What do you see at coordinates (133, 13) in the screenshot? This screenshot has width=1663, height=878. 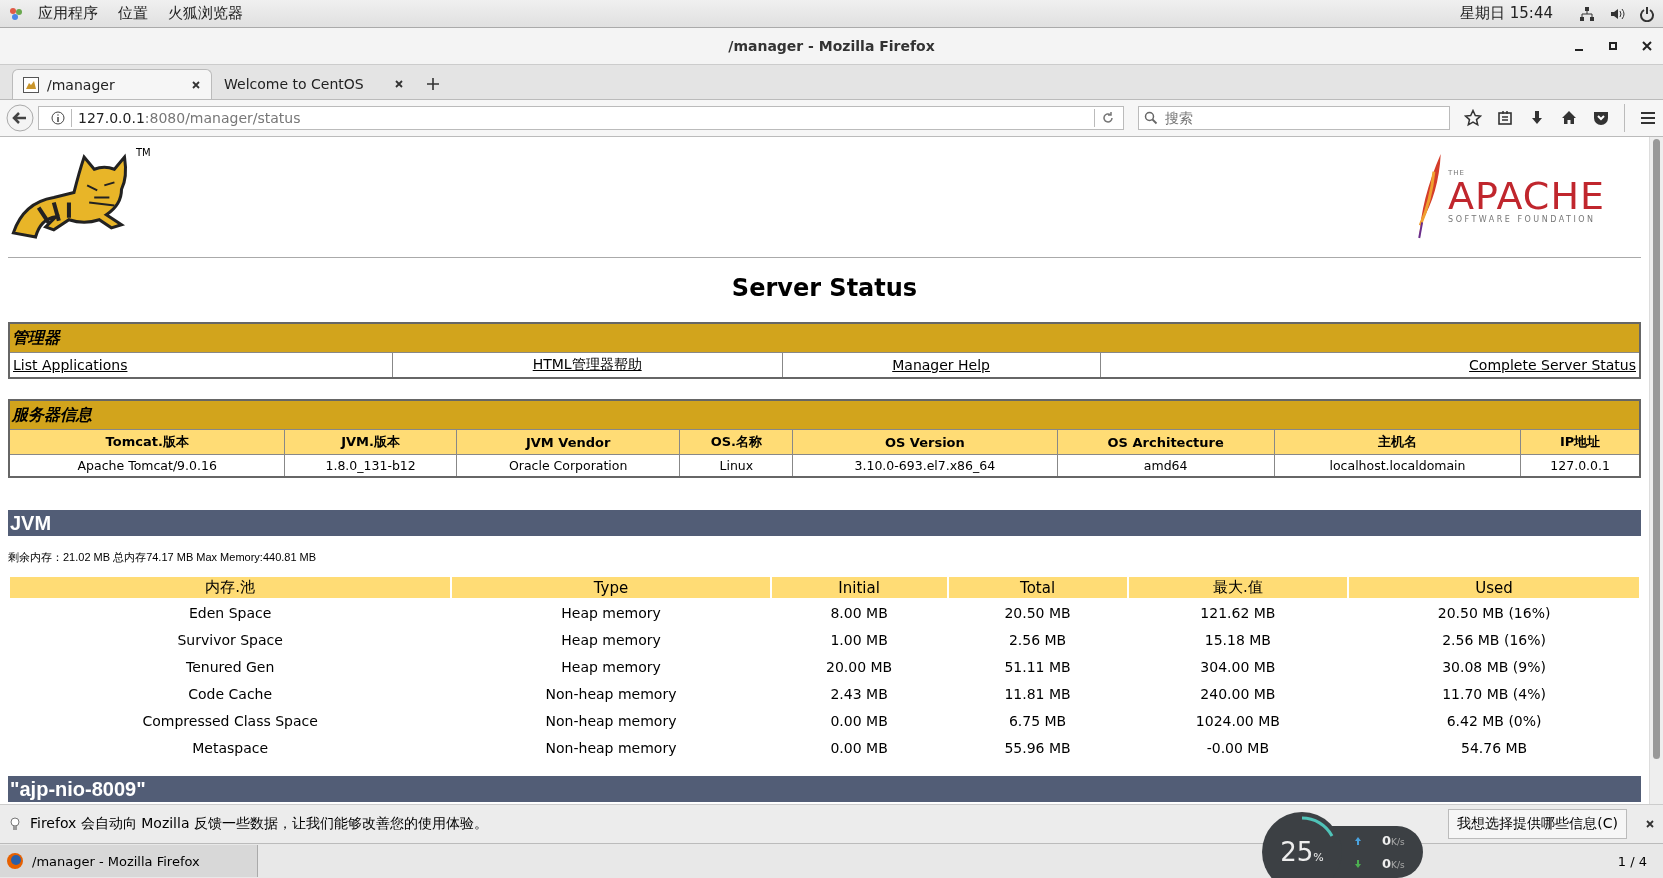 I see `top-menu: 位置` at bounding box center [133, 13].